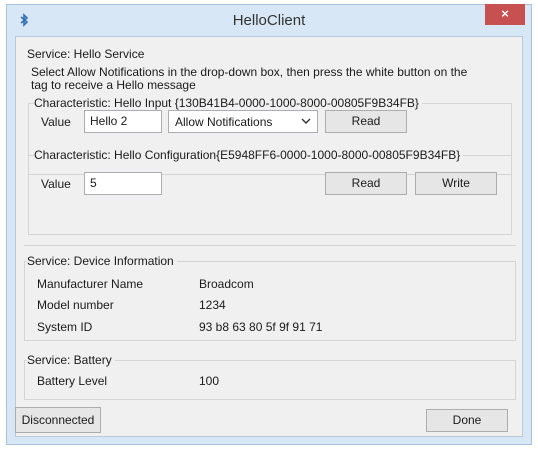  Describe the element at coordinates (90, 284) in the screenshot. I see `manufacturer-label: Manufacturer Name` at that location.